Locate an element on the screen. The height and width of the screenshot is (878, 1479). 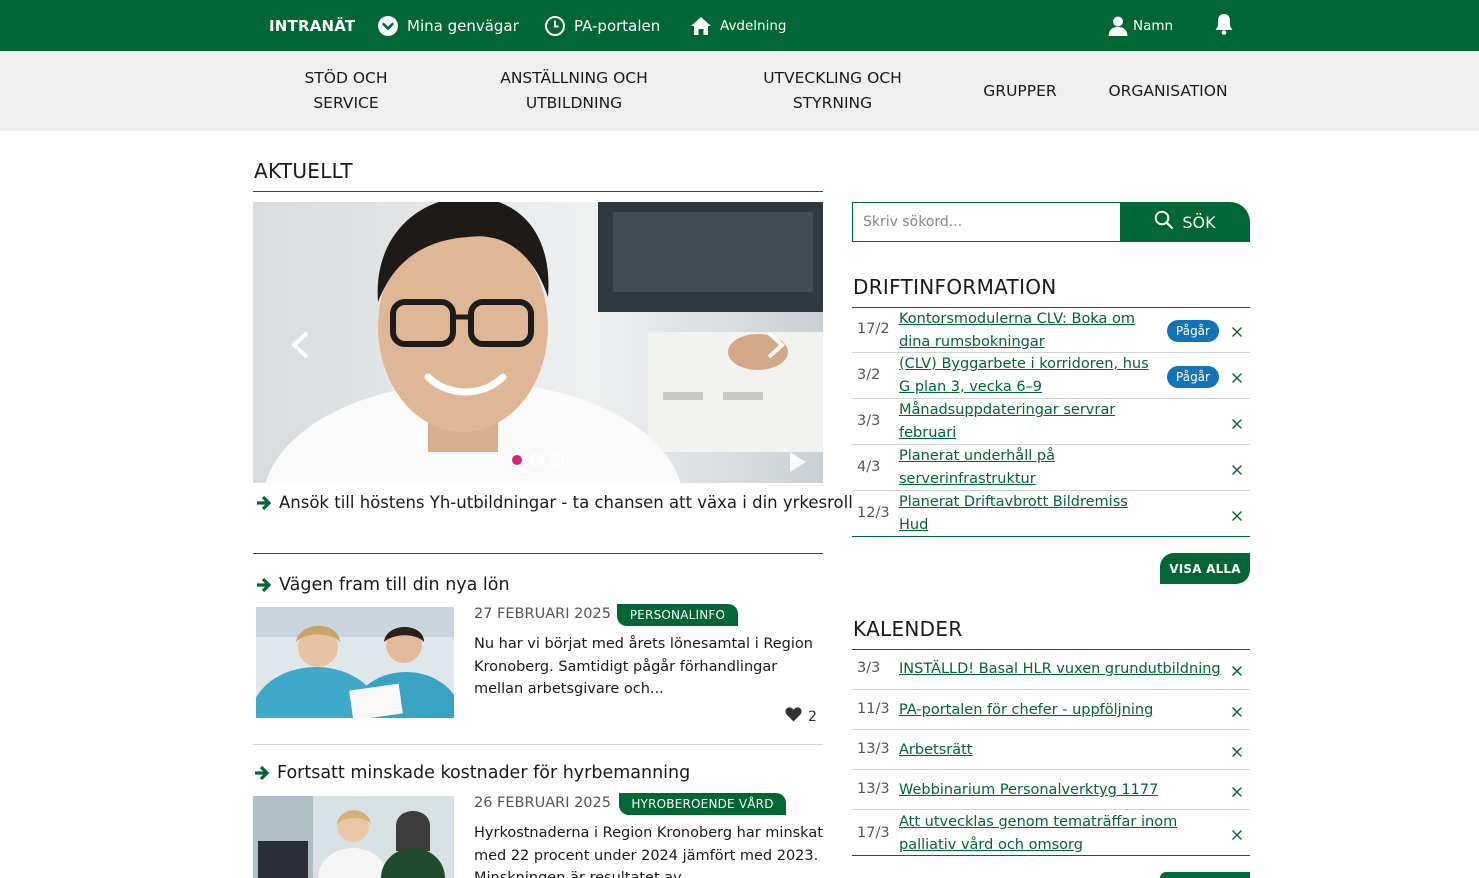
news-tag-hyroberoende-vard: HYROBEROENDE VÅRD is located at coordinates (702, 804).